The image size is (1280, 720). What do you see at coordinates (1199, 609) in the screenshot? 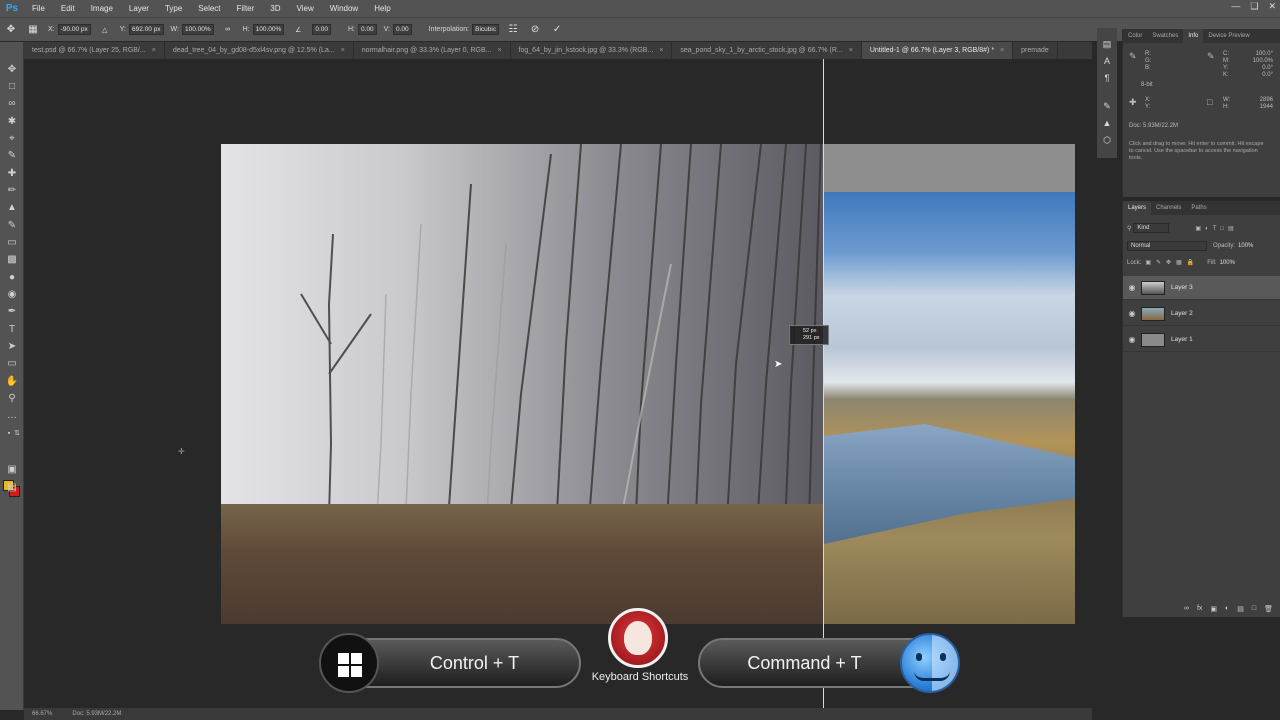
I see `fx-icon: fx` at bounding box center [1199, 609].